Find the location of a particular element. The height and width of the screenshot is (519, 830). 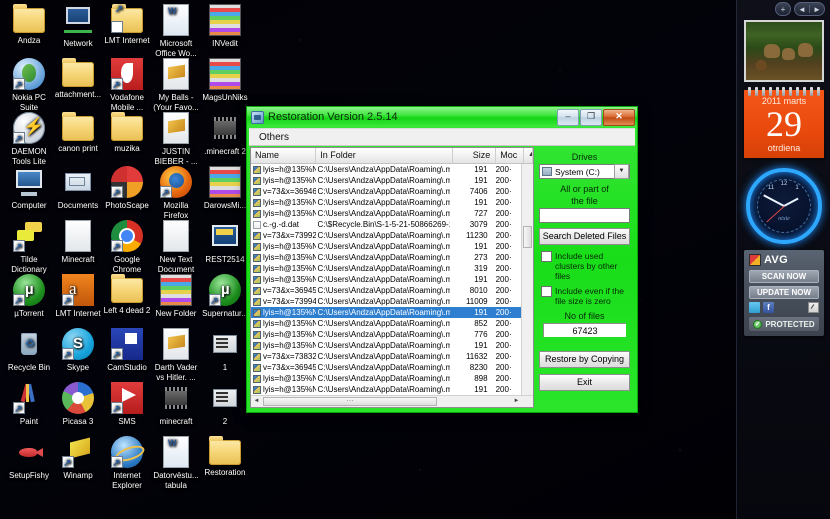

desktop-icon: Winamp is located at coordinates (78, 458).